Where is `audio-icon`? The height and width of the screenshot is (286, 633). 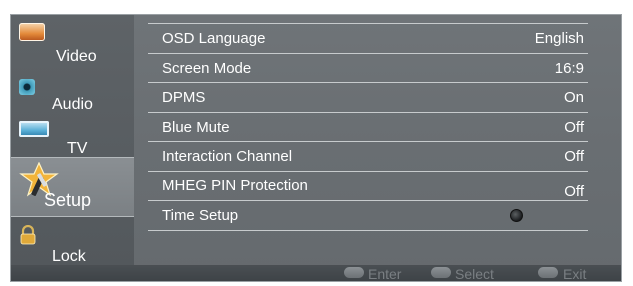
audio-icon is located at coordinates (27, 87).